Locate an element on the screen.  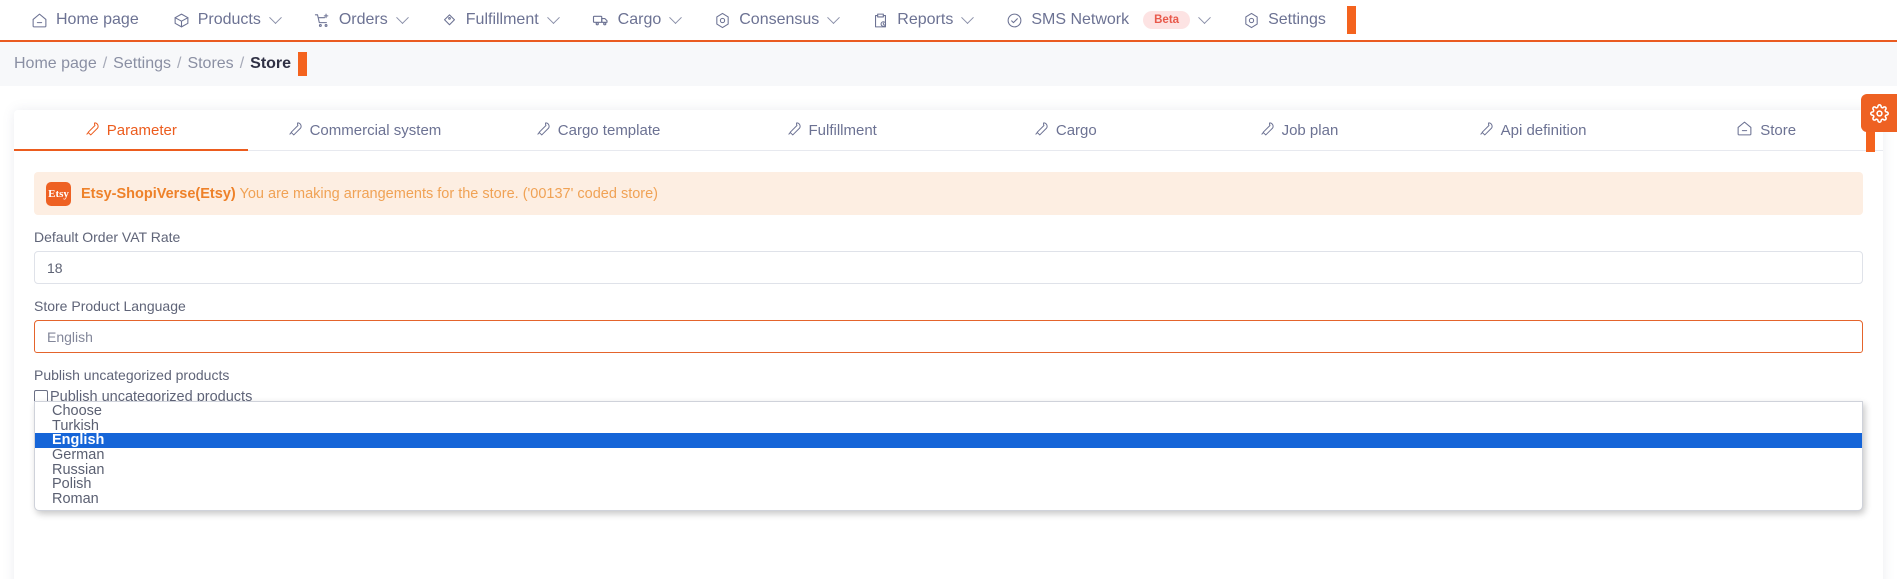
tab-parameter: Parameter is located at coordinates (131, 130).